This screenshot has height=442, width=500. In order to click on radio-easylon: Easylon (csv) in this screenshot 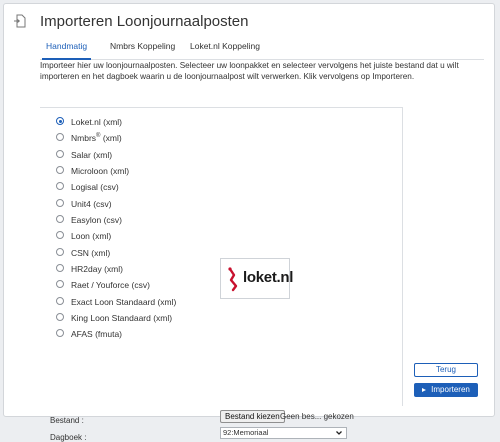, I will do `click(115, 222)`.